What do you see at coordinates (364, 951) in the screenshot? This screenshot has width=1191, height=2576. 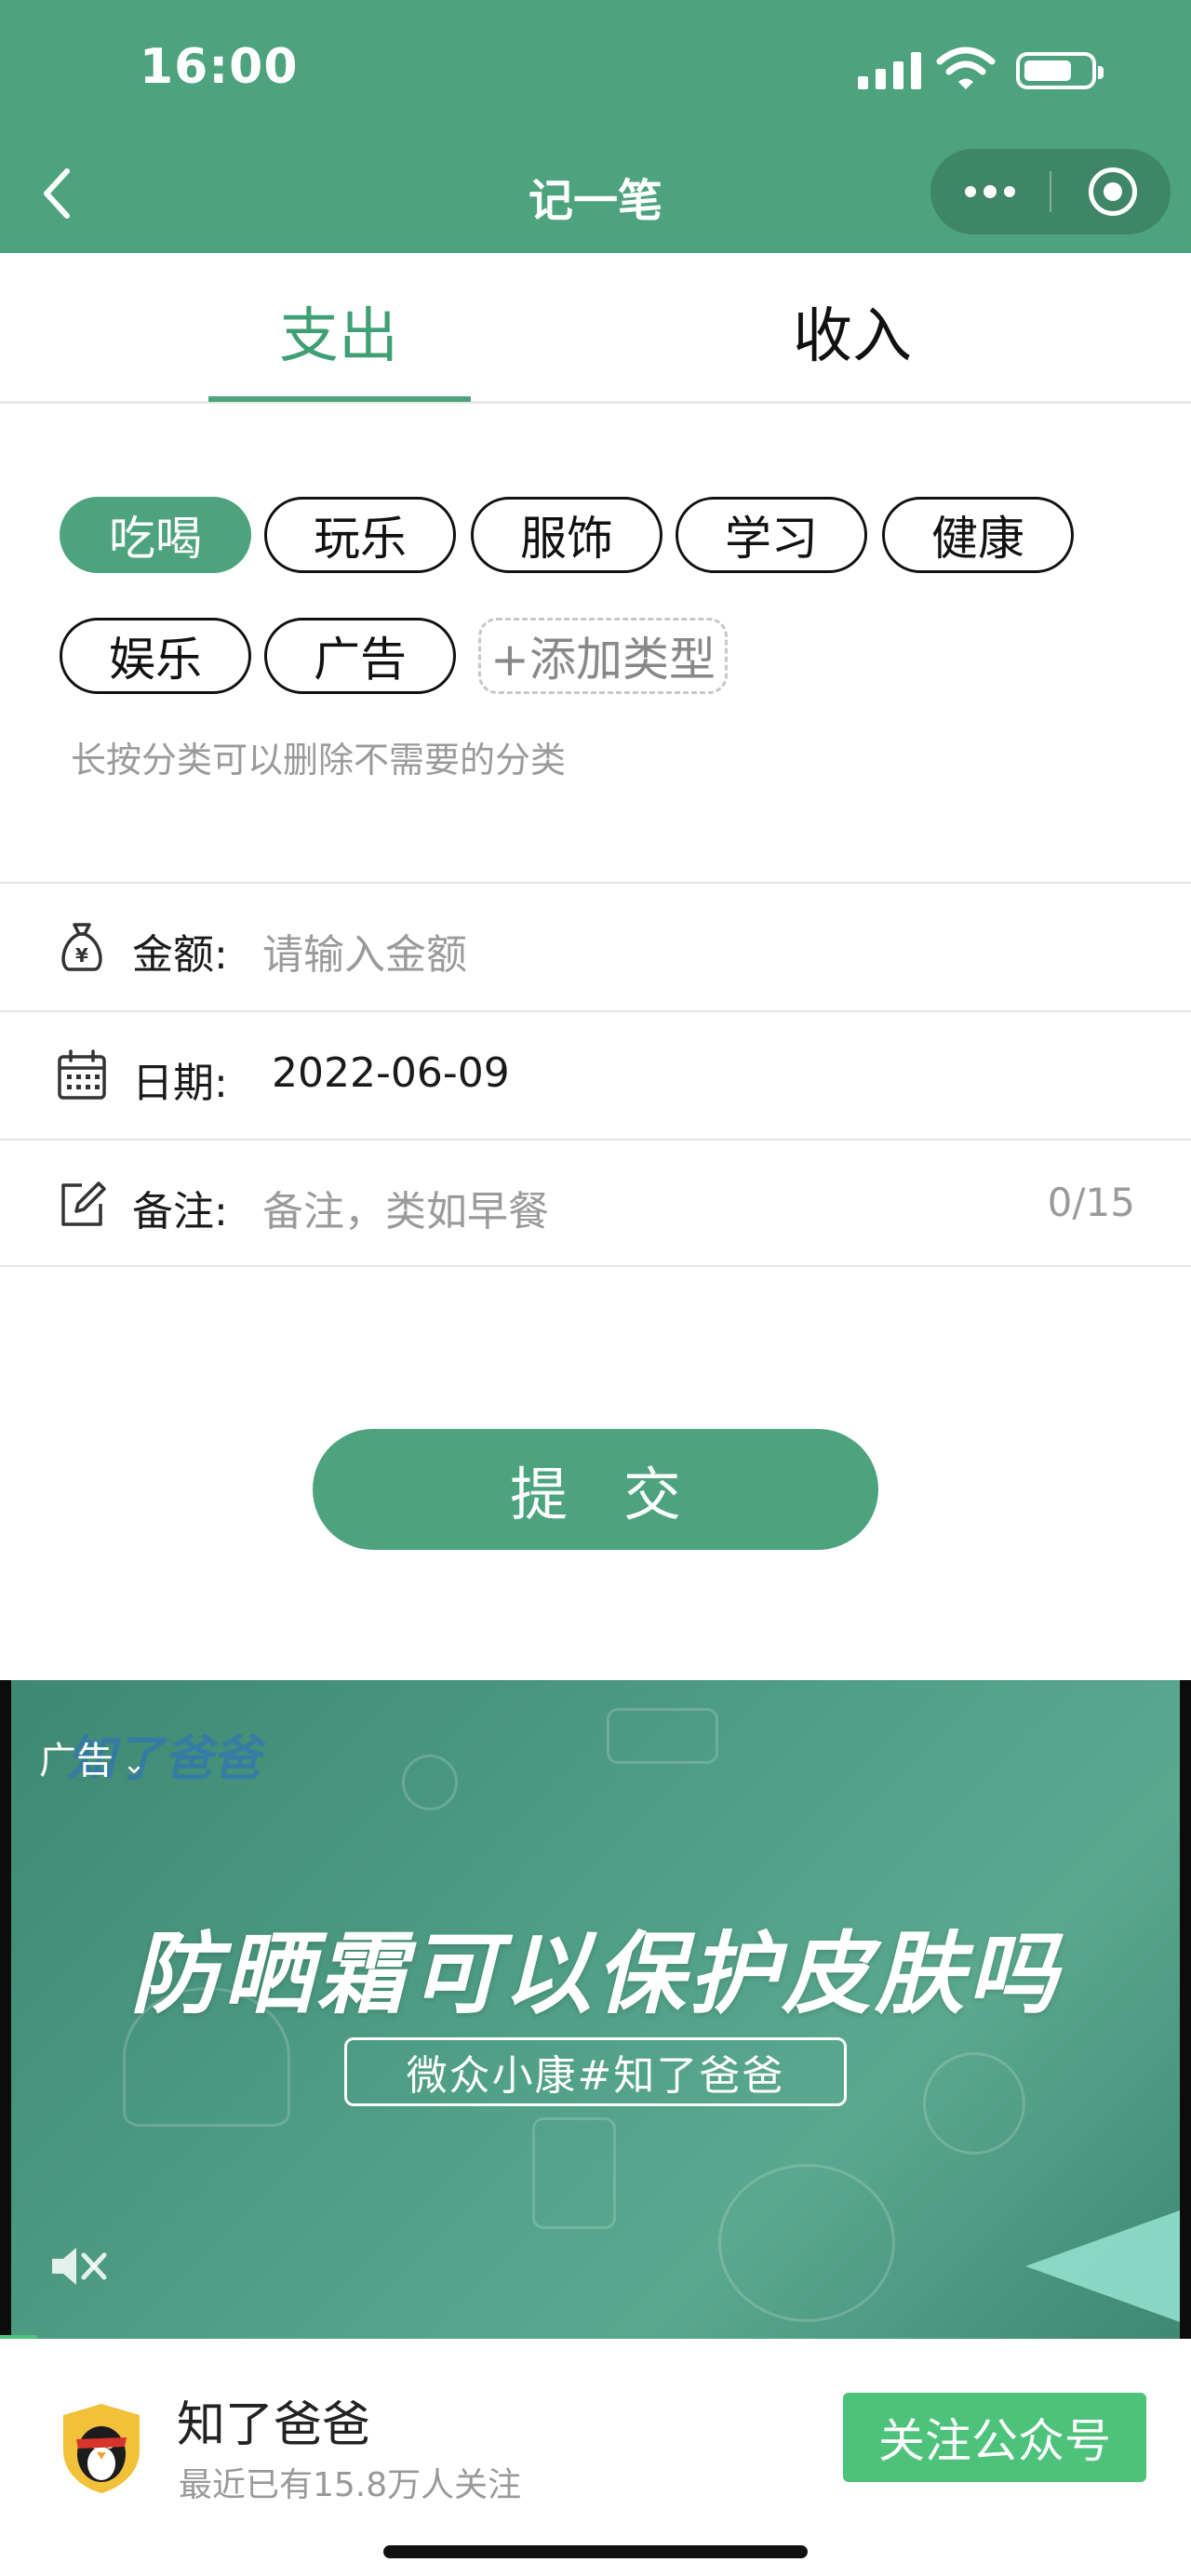 I see `amount-input: 请输入金额` at bounding box center [364, 951].